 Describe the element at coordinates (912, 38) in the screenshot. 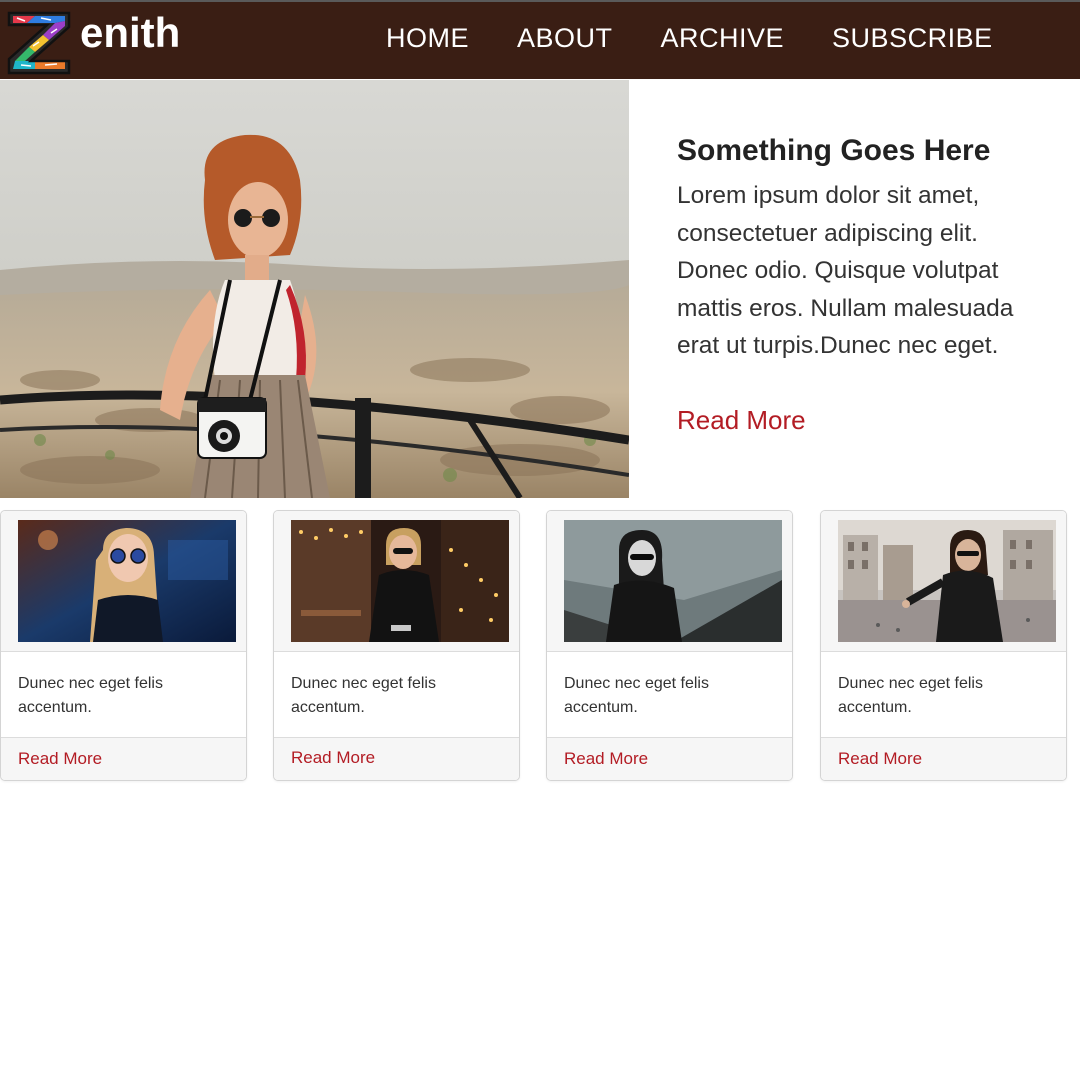

I see `nav-subscribe: SUBSCRIBE` at that location.